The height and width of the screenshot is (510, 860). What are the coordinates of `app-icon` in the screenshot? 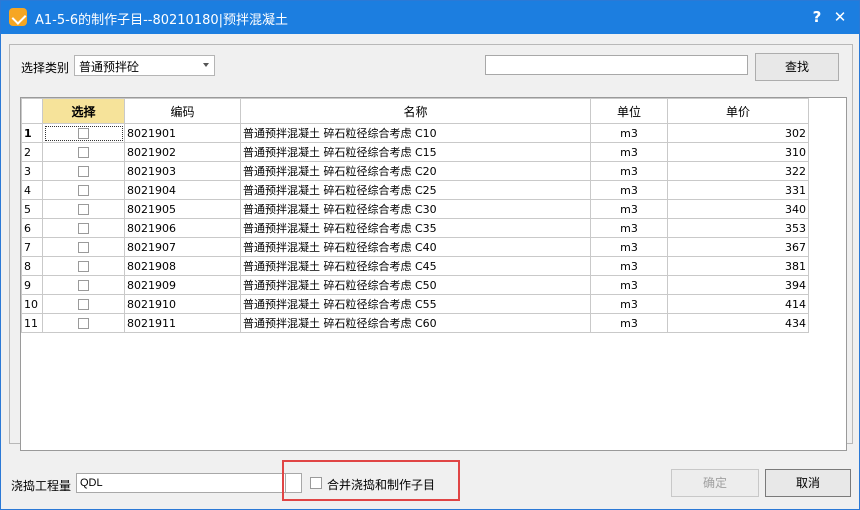 It's located at (18, 17).